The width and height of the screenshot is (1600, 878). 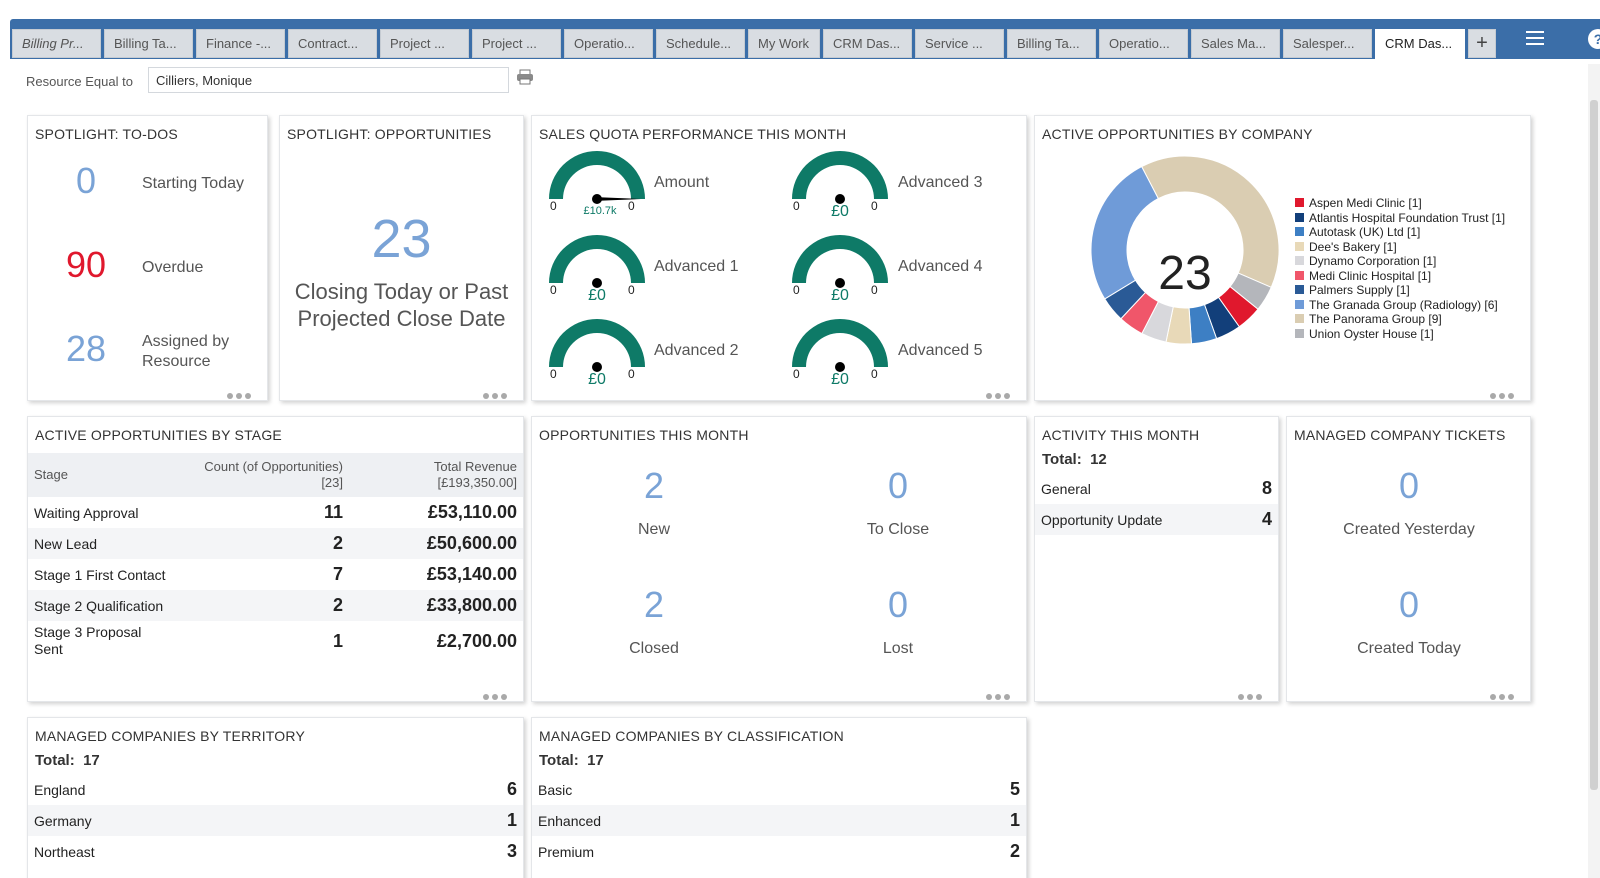 I want to click on legend-item: The Panorama Group [9], so click(x=1400, y=319).